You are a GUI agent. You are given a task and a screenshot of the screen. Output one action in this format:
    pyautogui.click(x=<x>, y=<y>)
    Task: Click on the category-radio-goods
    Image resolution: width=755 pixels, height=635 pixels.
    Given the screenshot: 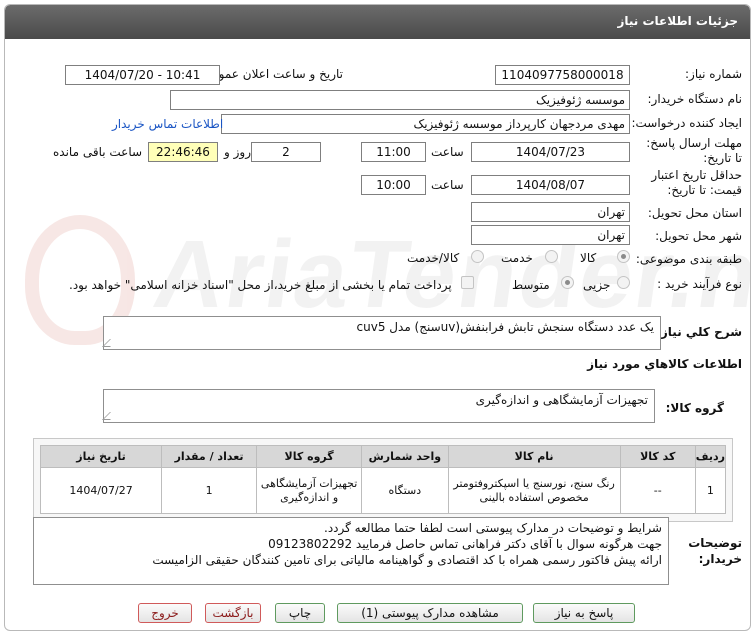 What is the action you would take?
    pyautogui.click(x=623, y=256)
    